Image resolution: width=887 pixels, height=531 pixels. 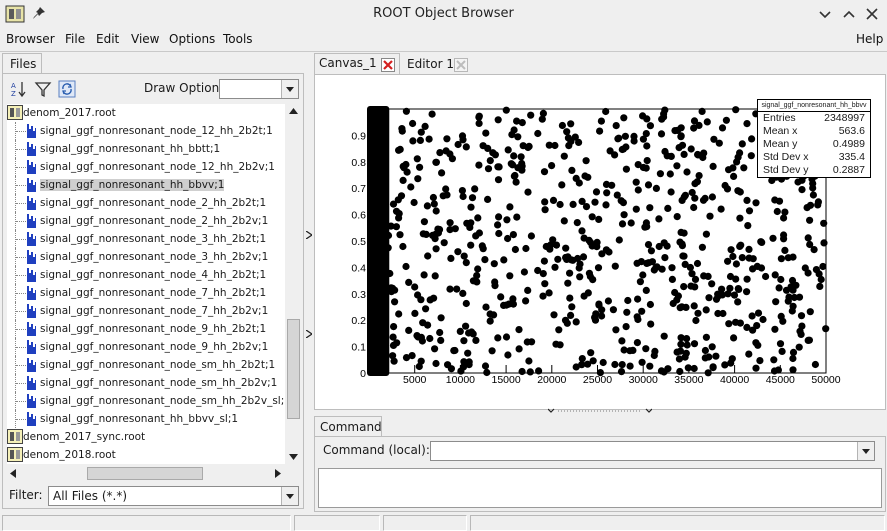 What do you see at coordinates (872, 14) in the screenshot?
I see `close-icon` at bounding box center [872, 14].